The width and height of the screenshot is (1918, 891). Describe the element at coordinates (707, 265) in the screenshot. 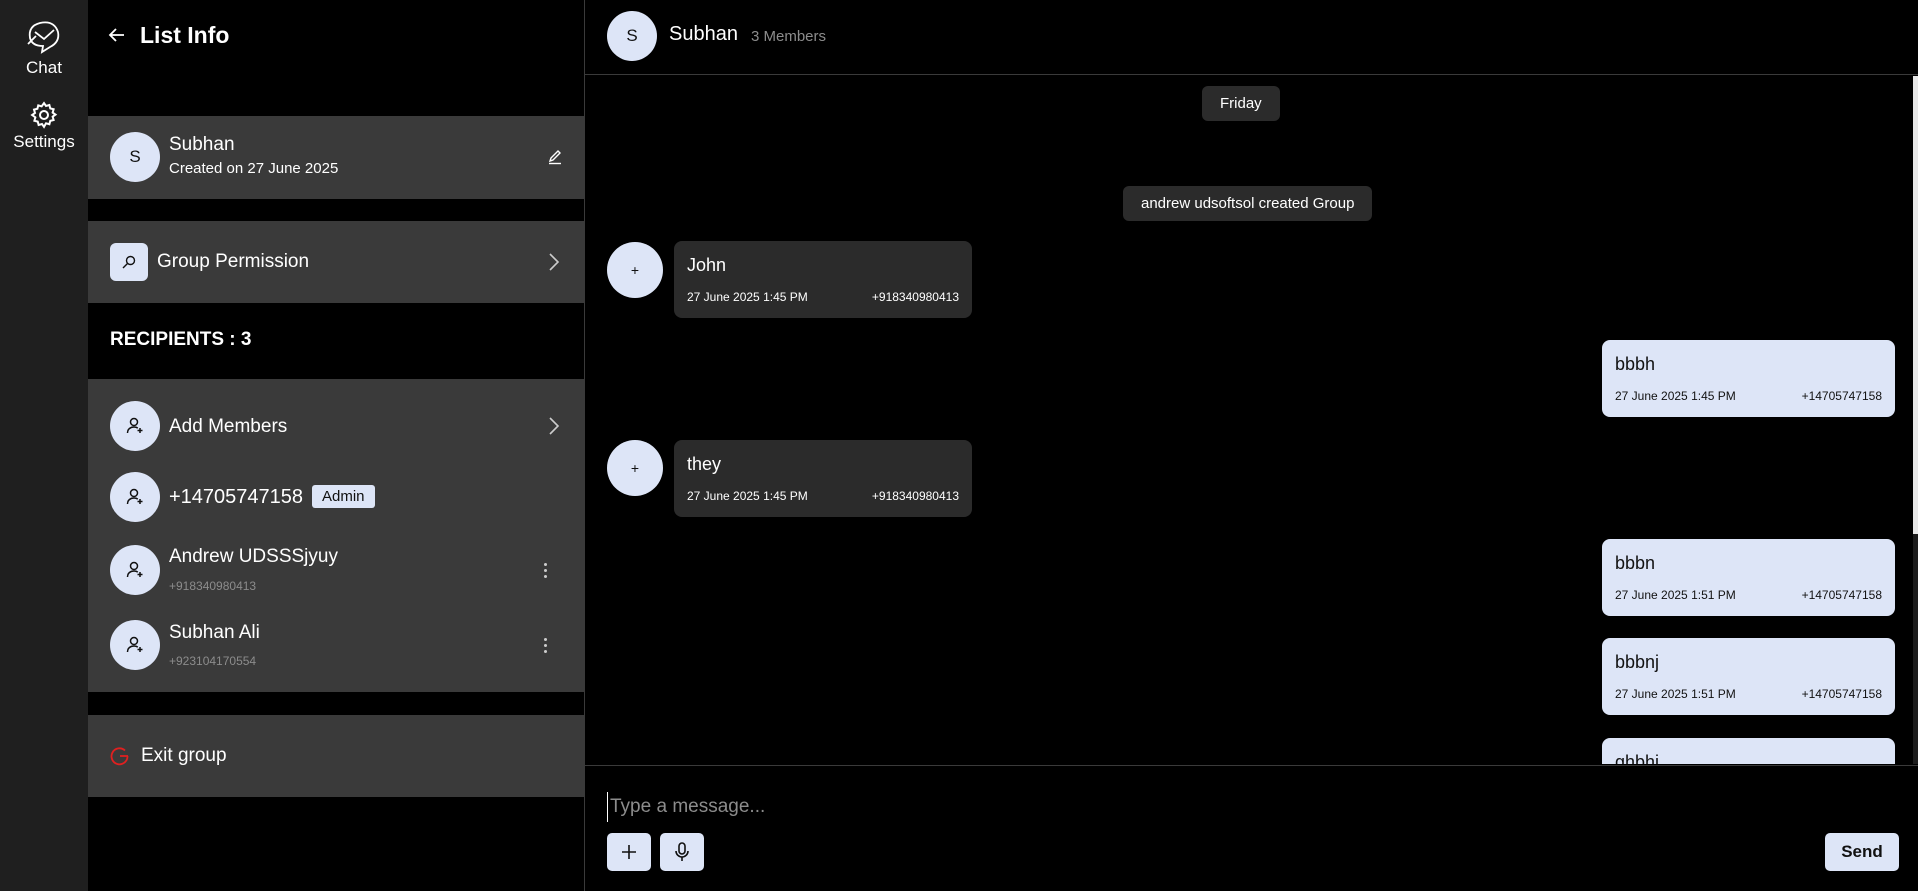

I see `message-text: John` at that location.